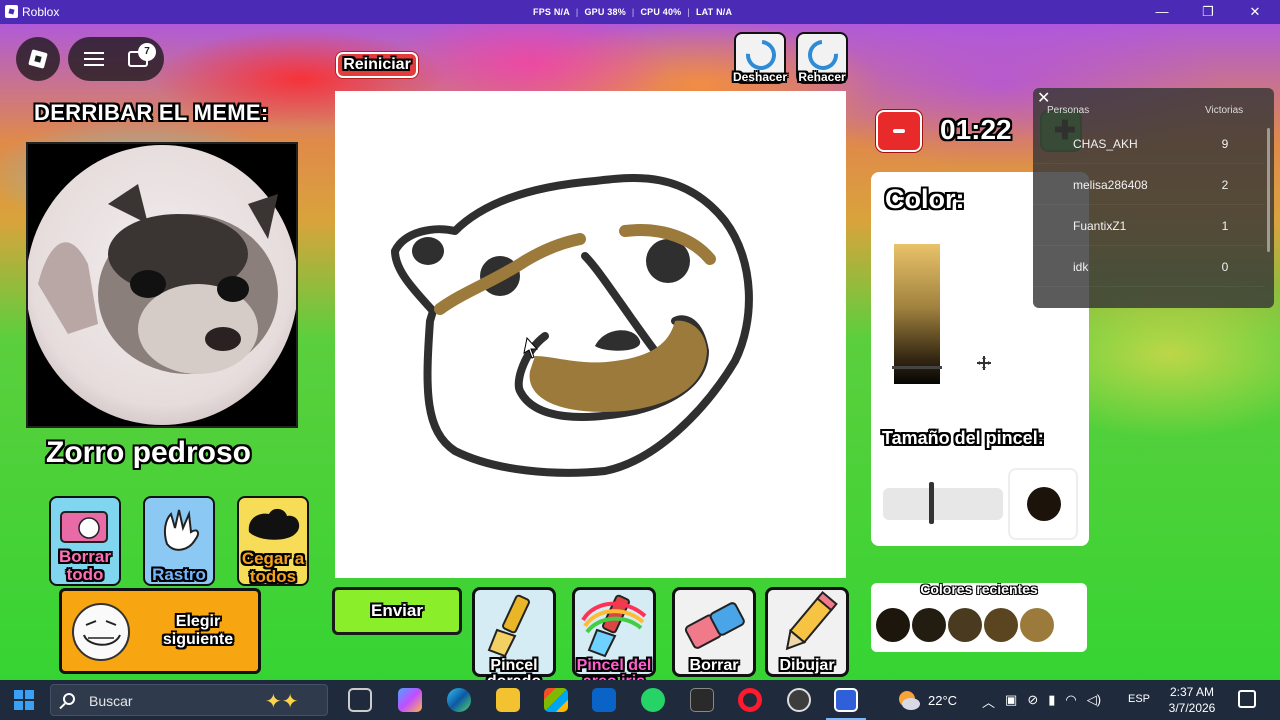 The image size is (1280, 720). Describe the element at coordinates (69, 699) in the screenshot. I see `search-icon` at that location.